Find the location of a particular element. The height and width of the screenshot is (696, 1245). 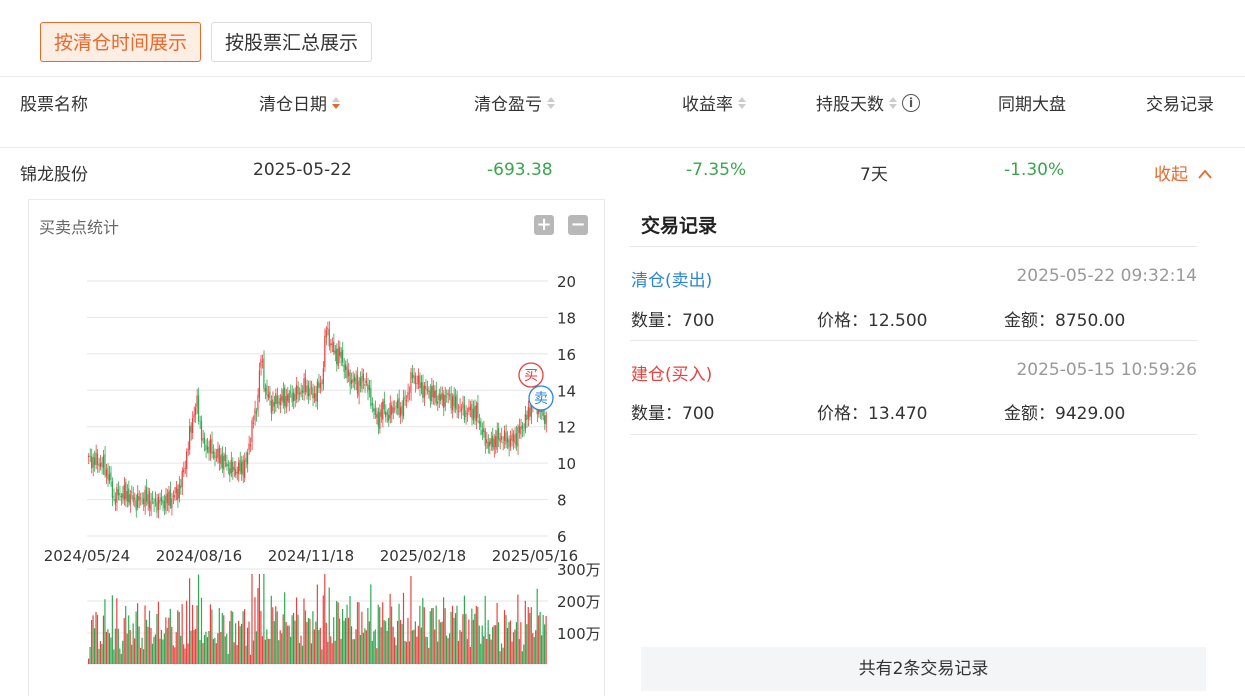

record-price: 价格：13.470 is located at coordinates (872, 414).